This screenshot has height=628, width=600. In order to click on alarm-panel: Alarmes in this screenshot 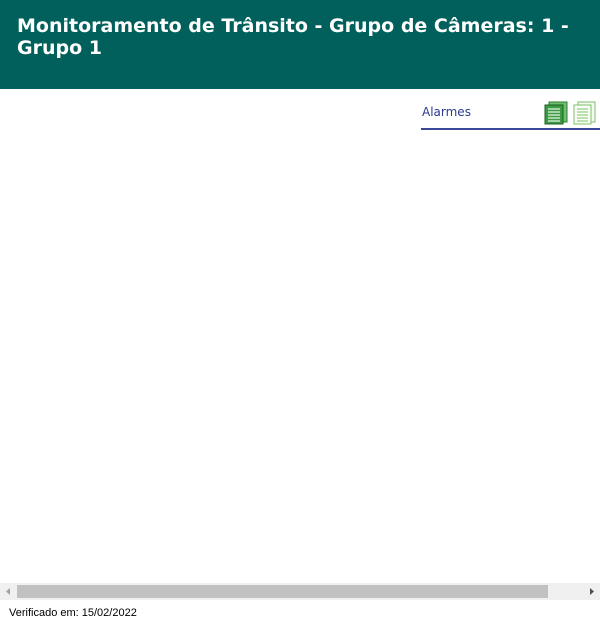, I will do `click(510, 115)`.